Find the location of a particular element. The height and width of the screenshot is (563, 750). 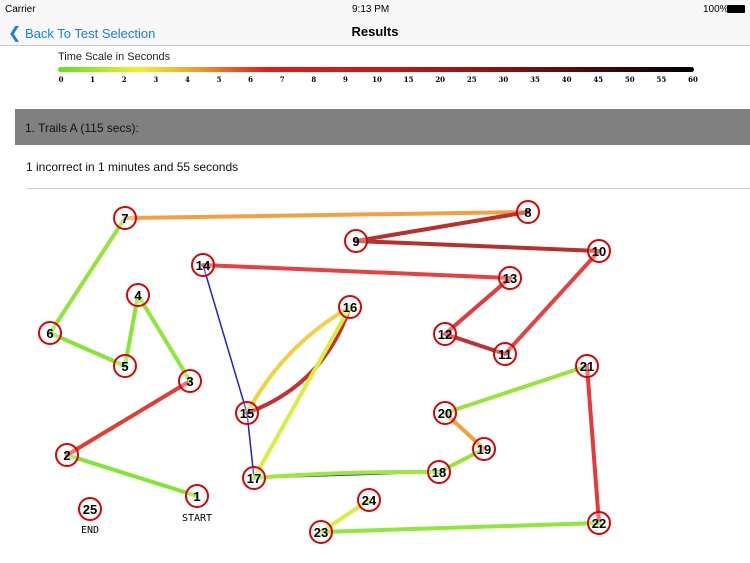

trail-node-label: 20 is located at coordinates (445, 413).